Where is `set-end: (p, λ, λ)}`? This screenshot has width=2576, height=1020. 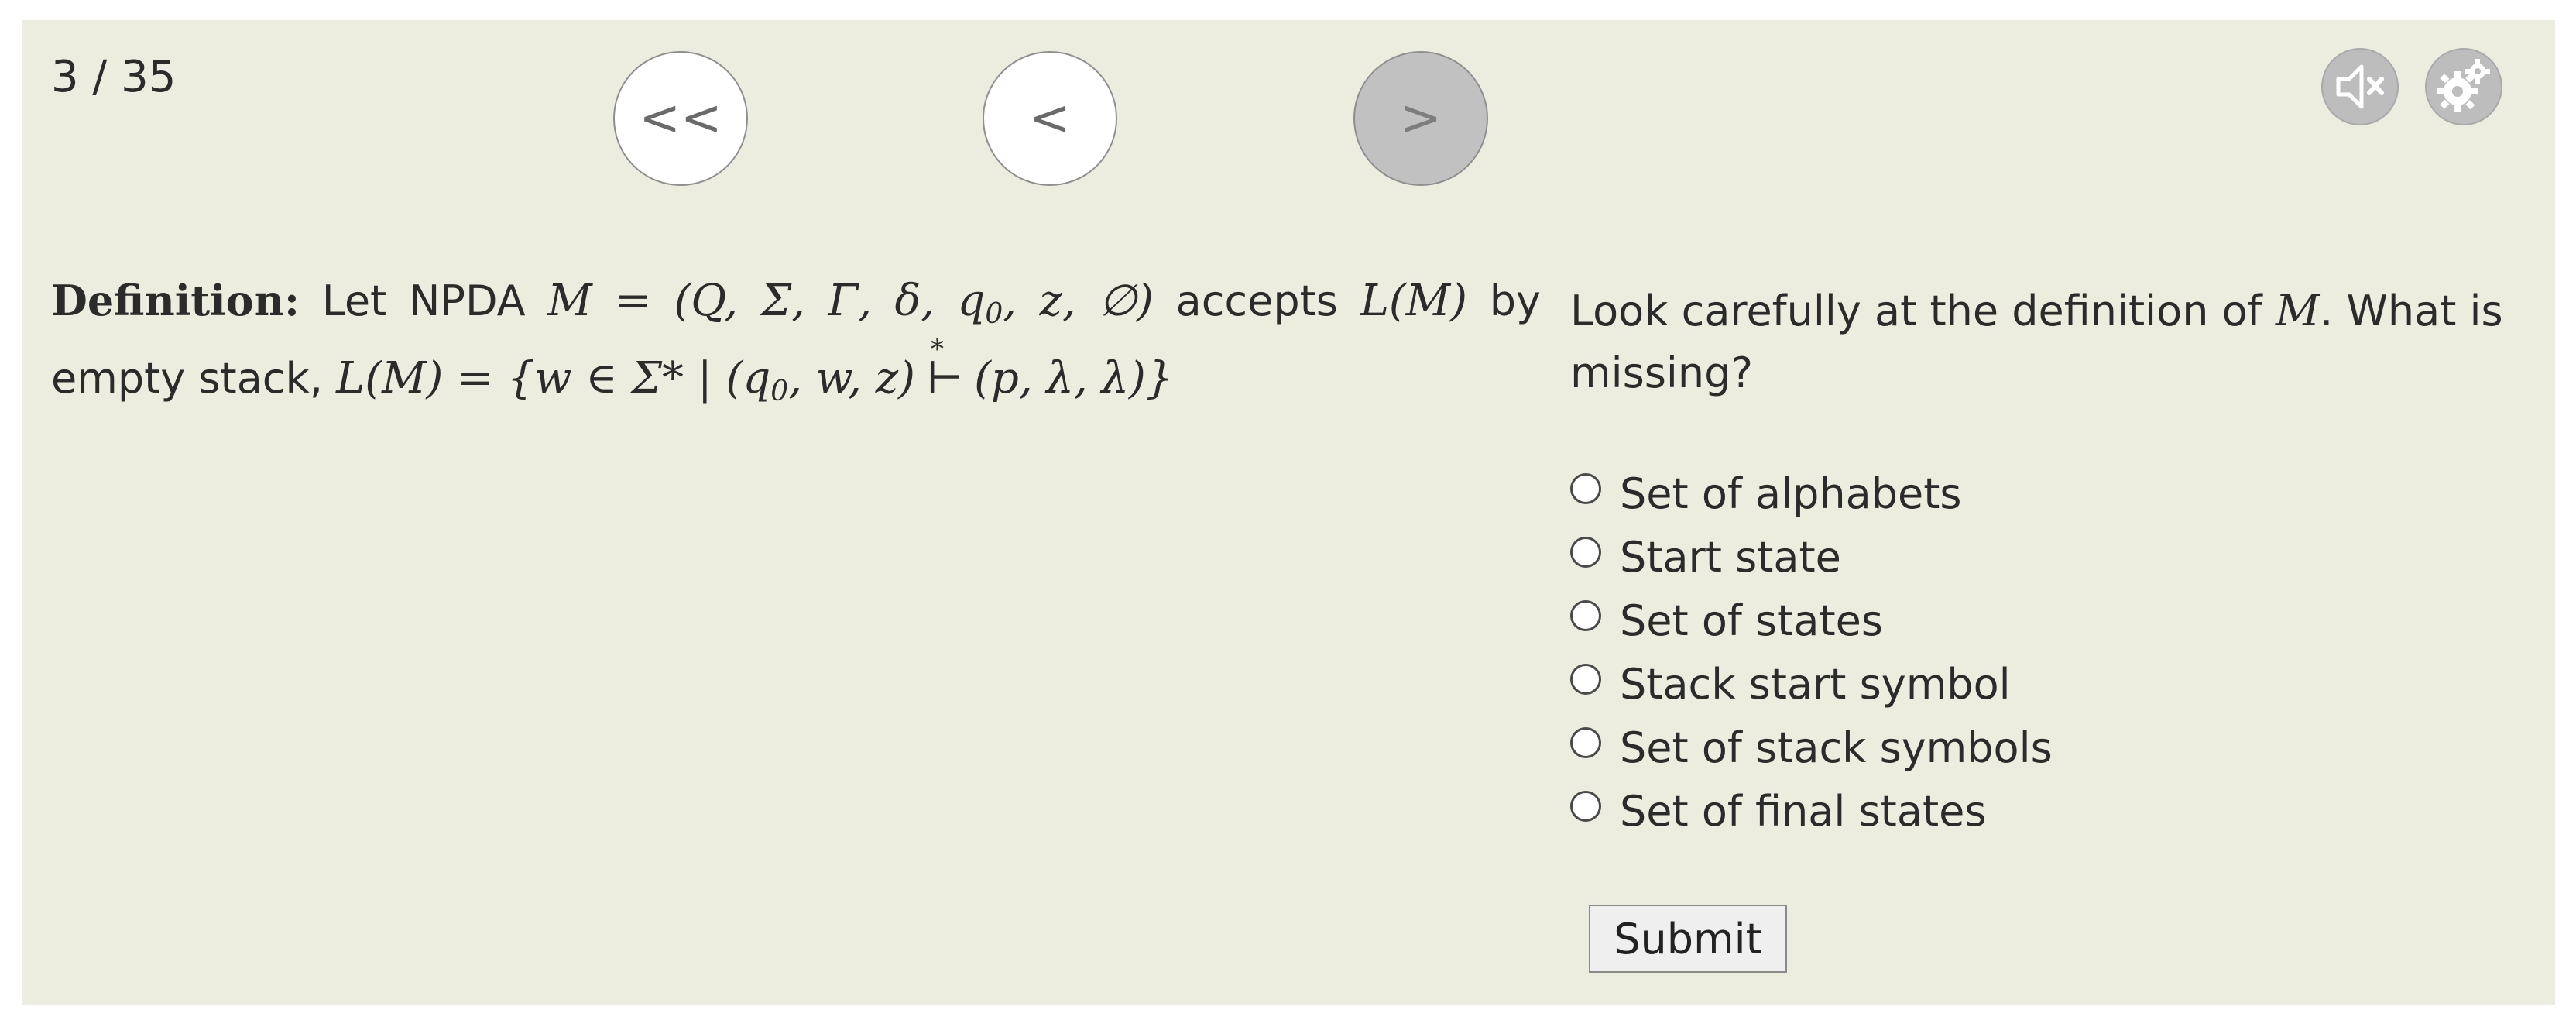 set-end: (p, λ, λ)} is located at coordinates (1074, 379).